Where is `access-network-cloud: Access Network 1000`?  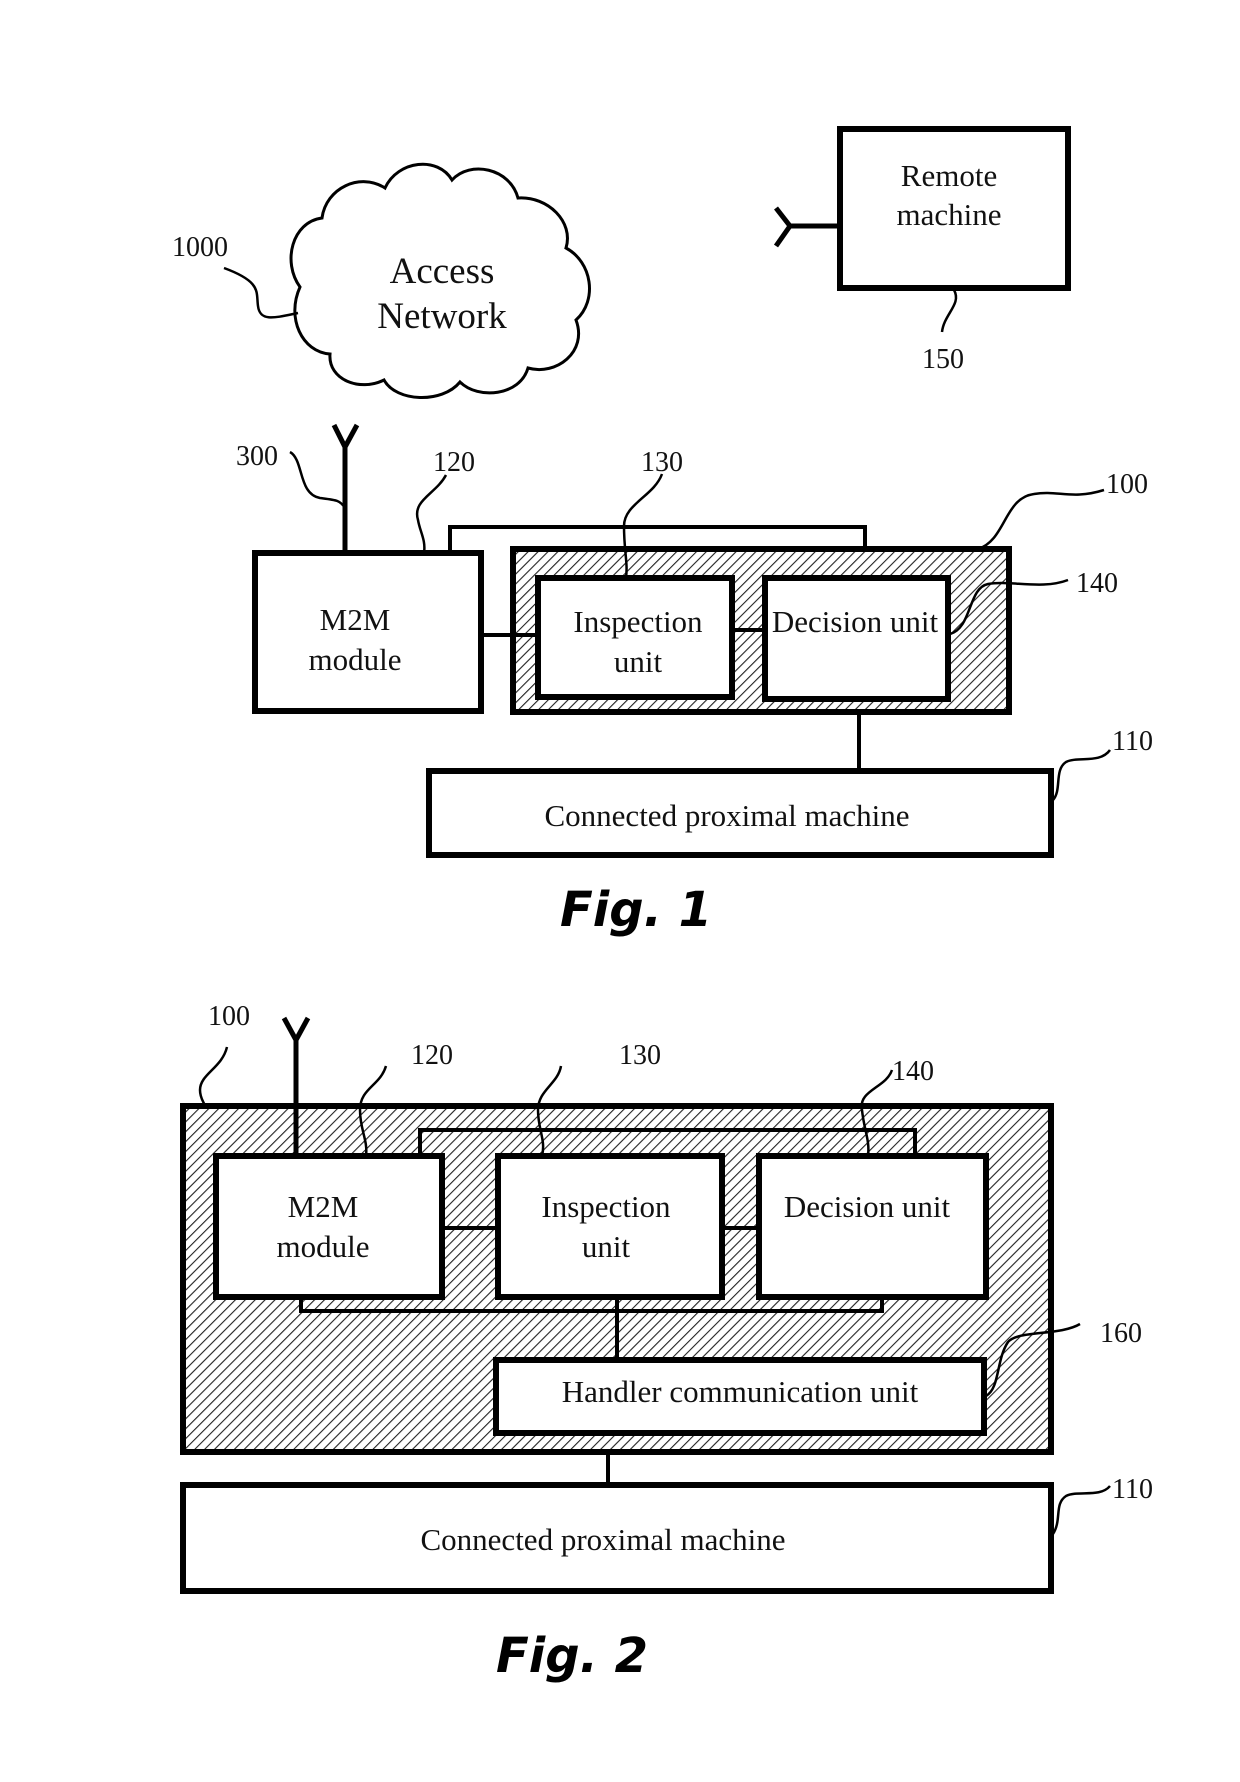
access-network-cloud: Access Network 1000 is located at coordinates (381, 280).